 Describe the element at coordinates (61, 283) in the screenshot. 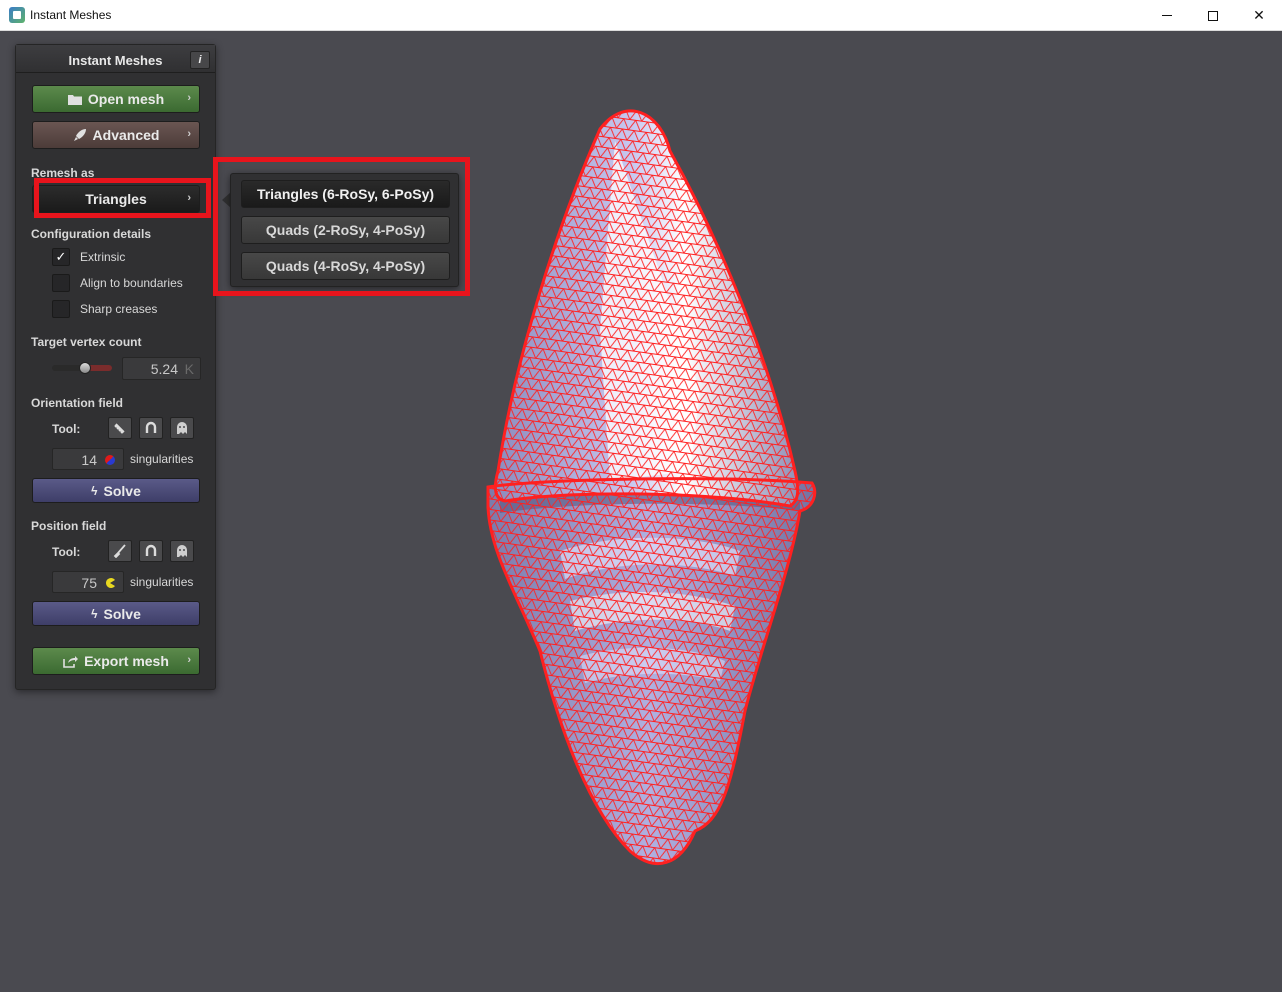

I see `align-boundaries-checkbox` at that location.